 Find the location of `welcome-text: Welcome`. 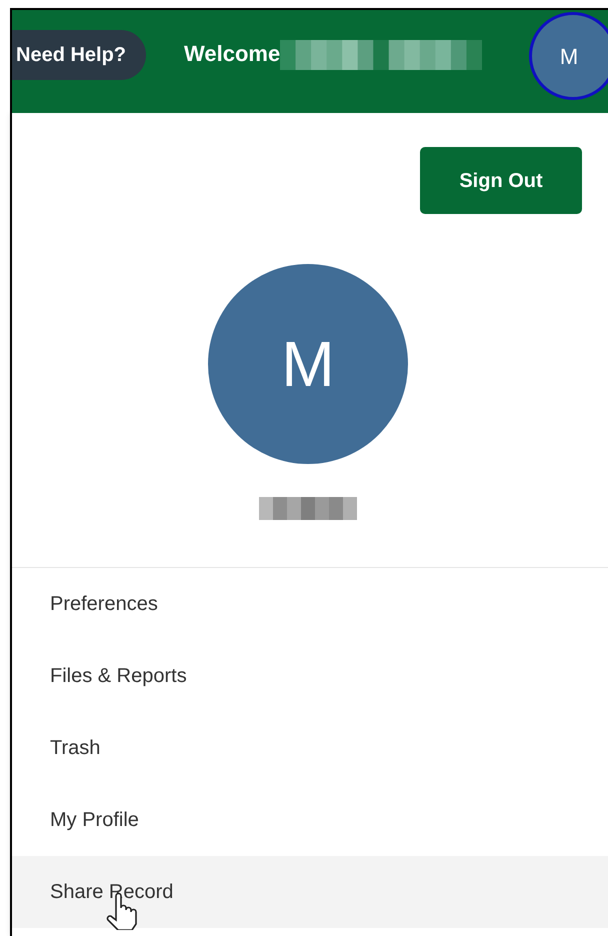

welcome-text: Welcome is located at coordinates (232, 54).